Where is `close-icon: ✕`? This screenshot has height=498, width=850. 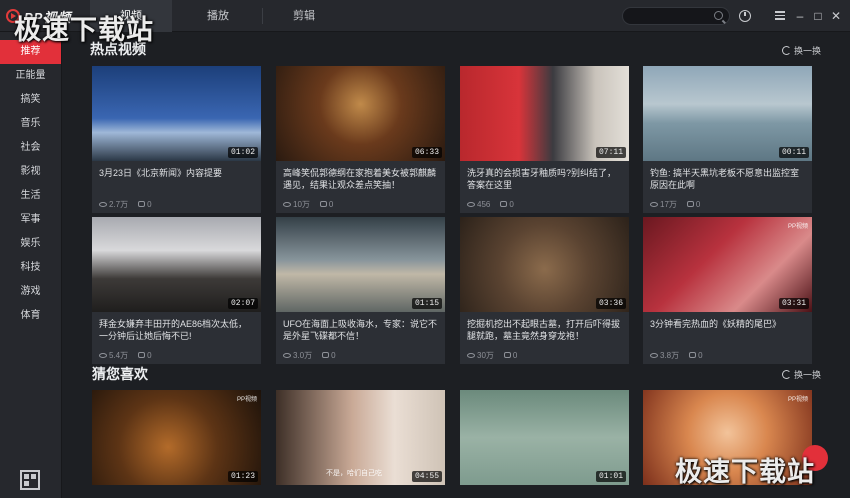
close-icon: ✕ is located at coordinates (836, 16).